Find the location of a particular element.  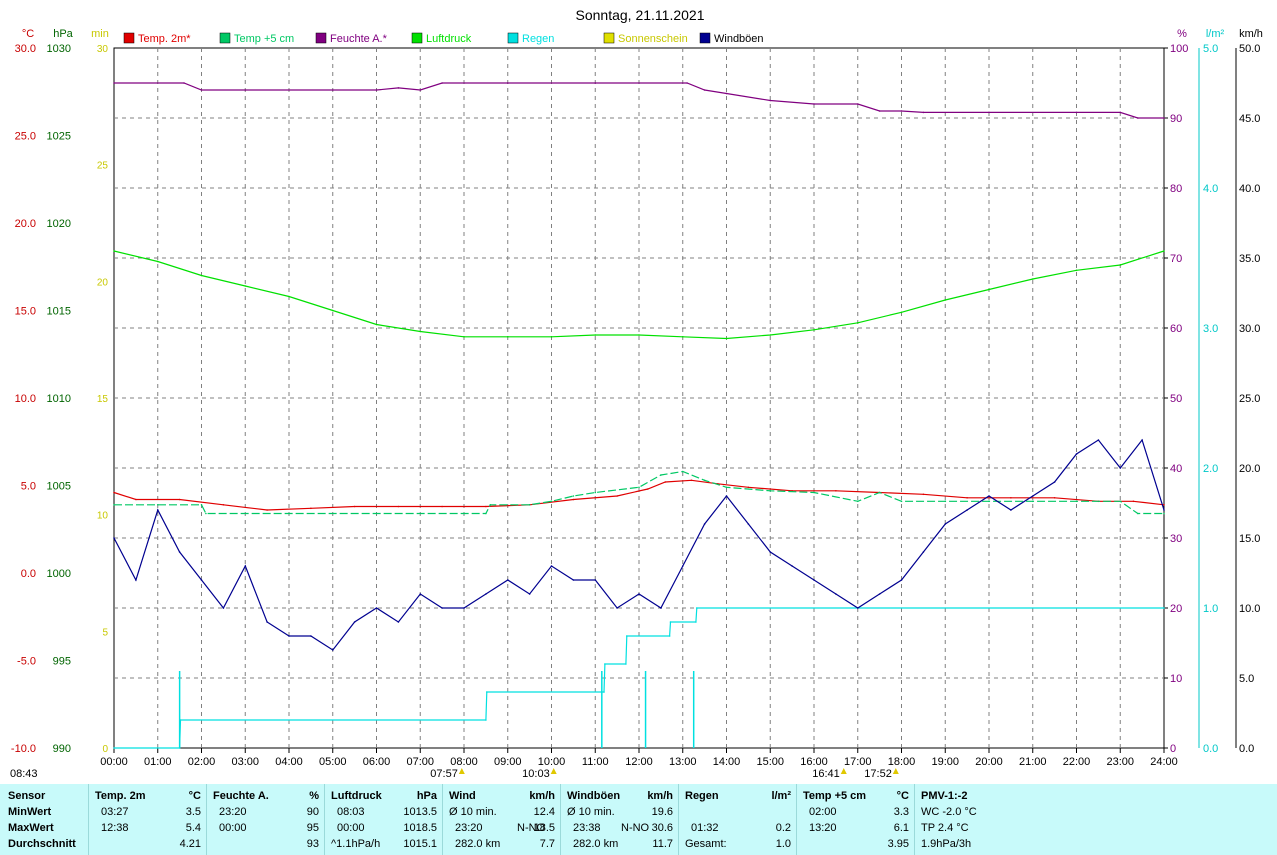

x-tick-label: 23:00 is located at coordinates (1120, 762).